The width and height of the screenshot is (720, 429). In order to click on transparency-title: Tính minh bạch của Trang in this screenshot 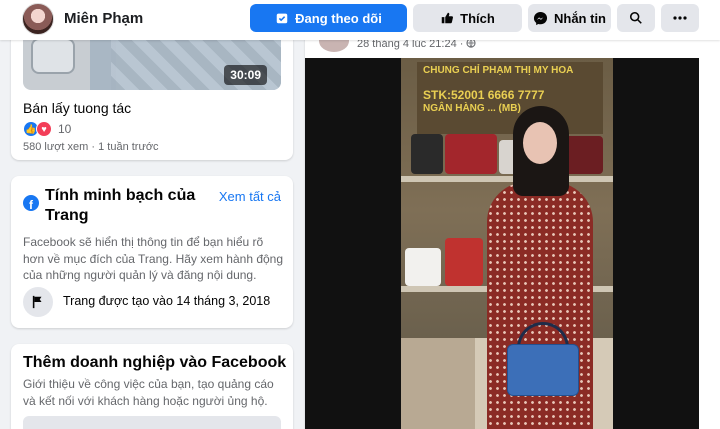, I will do `click(120, 205)`.